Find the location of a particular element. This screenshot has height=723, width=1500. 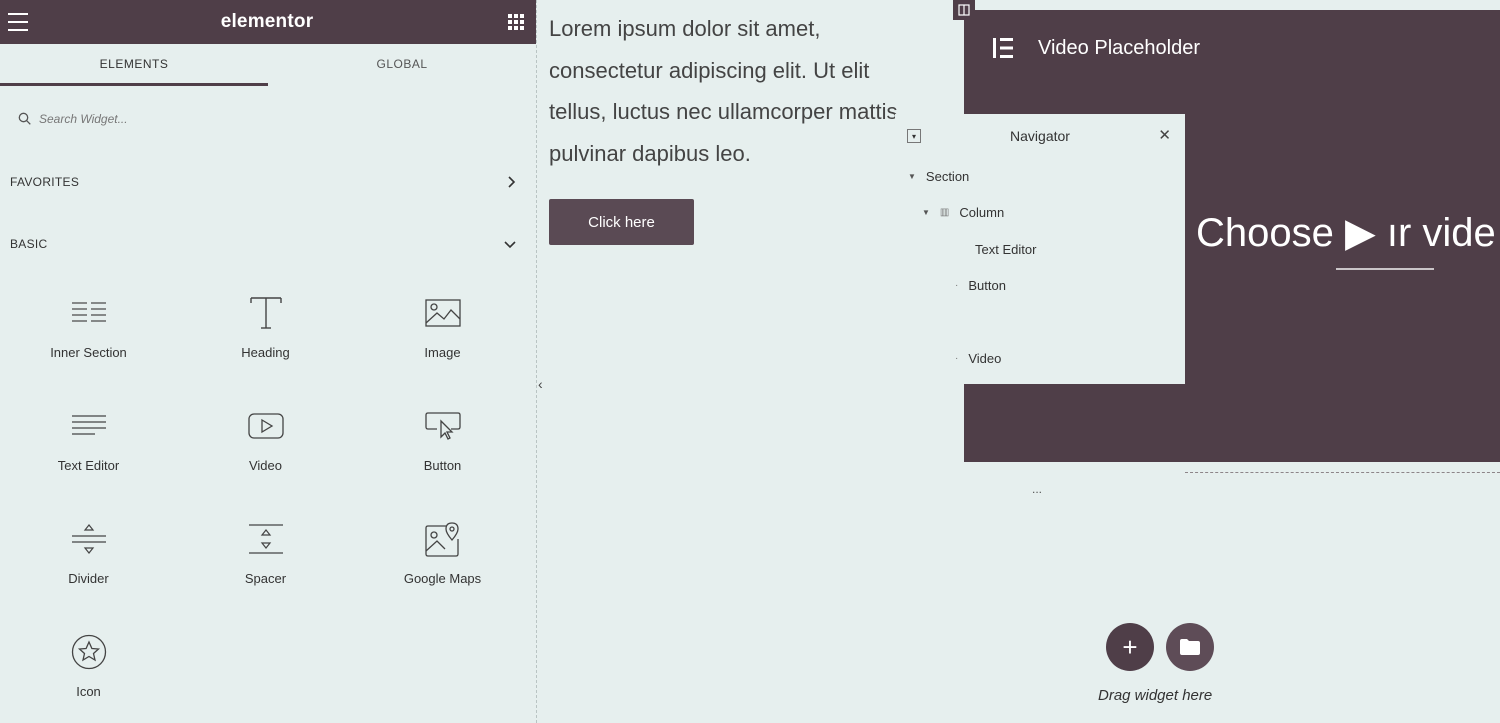

button-icon is located at coordinates (443, 426).